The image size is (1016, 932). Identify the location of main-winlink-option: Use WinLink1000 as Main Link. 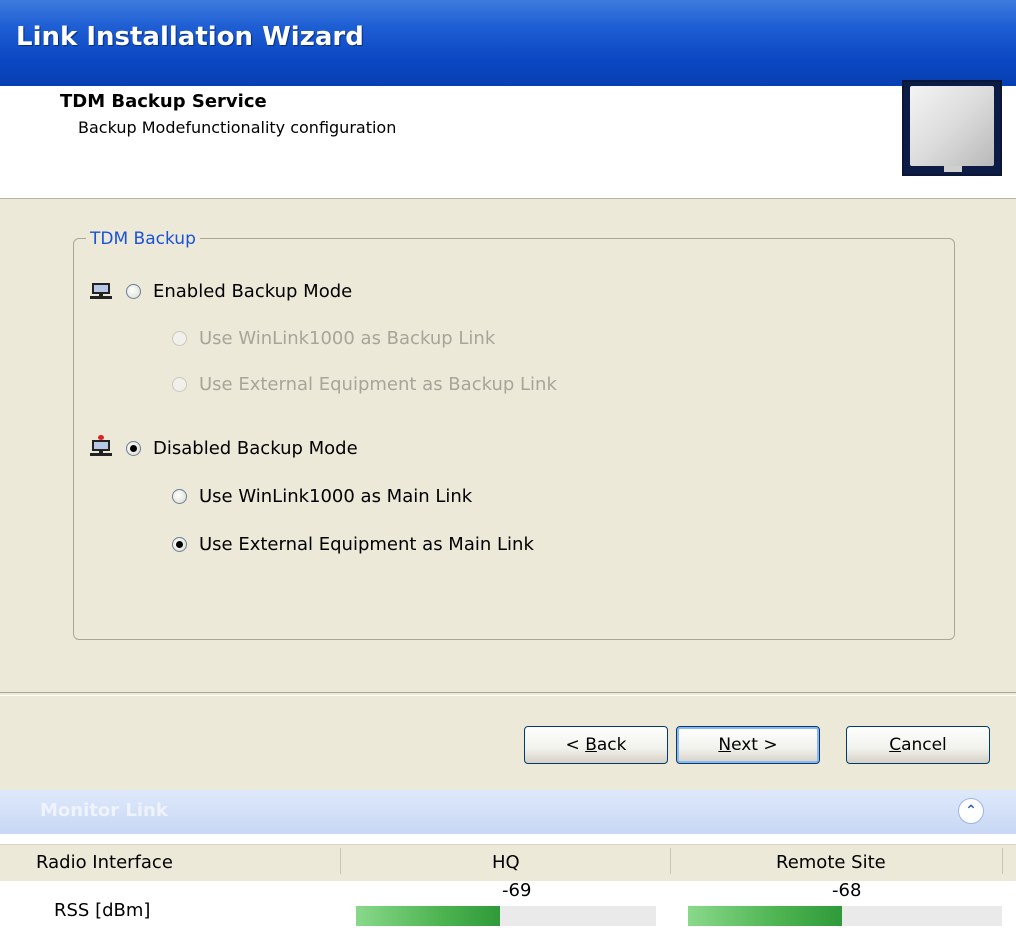
(322, 496).